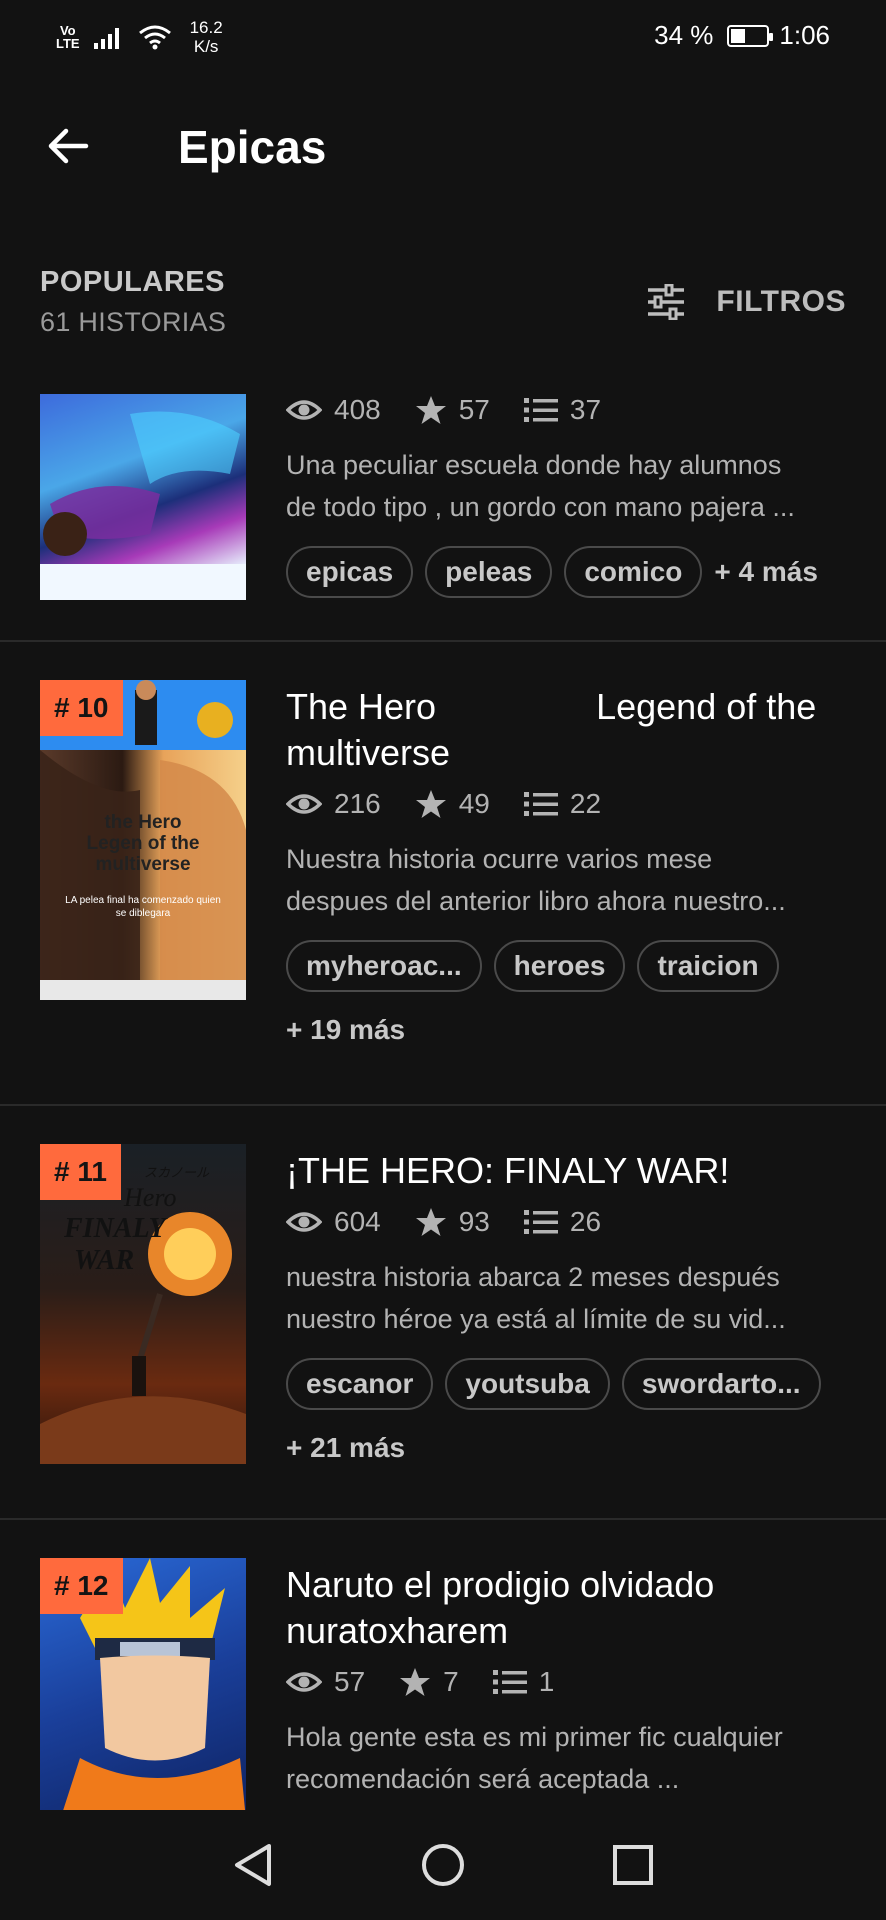 The width and height of the screenshot is (886, 1920). What do you see at coordinates (566, 1608) in the screenshot?
I see `story-title: Naruto el prodigio olvidado nuratoxharem` at bounding box center [566, 1608].